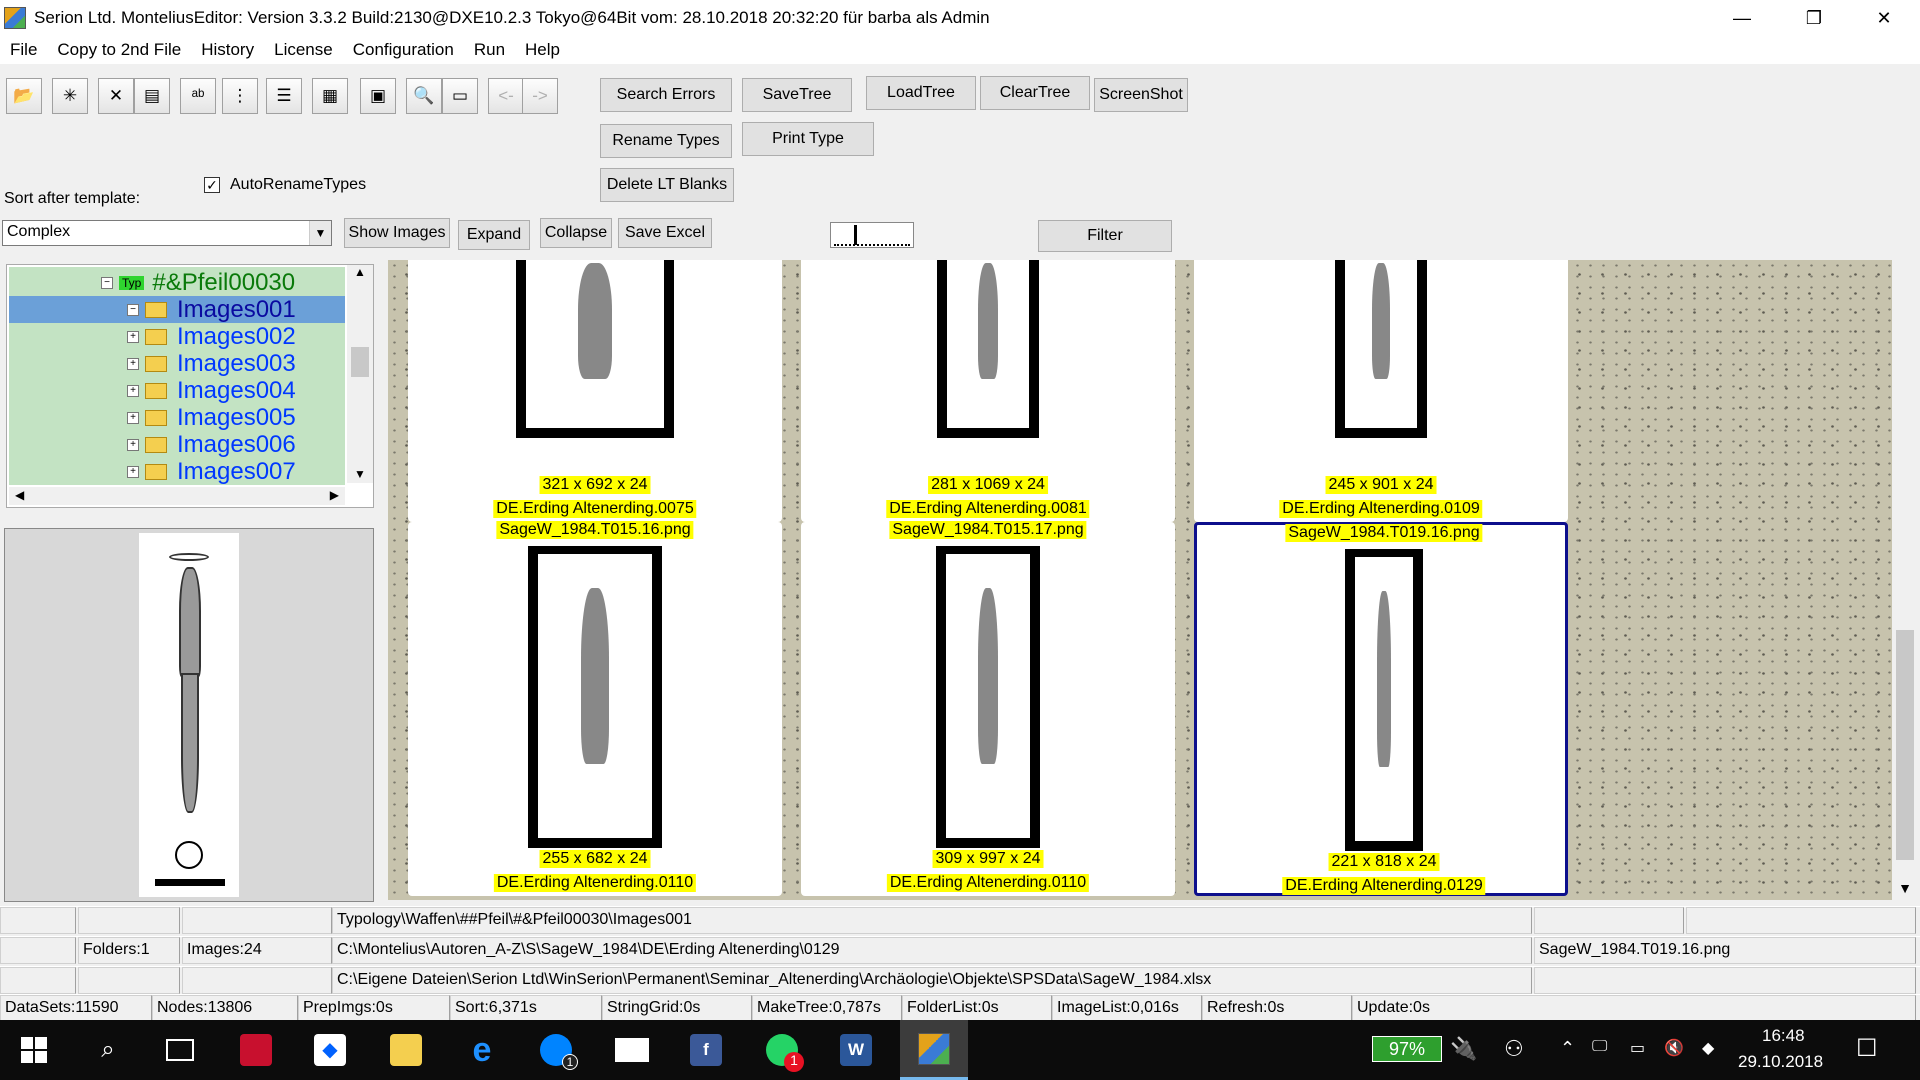  Describe the element at coordinates (666, 141) in the screenshot. I see `rename-types-button: Rename Types` at that location.